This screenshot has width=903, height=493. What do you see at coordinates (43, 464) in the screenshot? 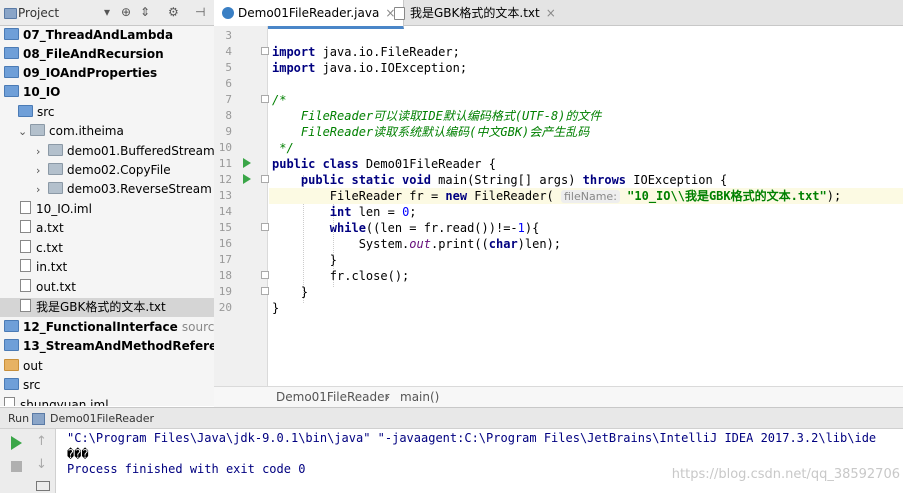
I see `down-arrow-icon: ↓` at bounding box center [43, 464].